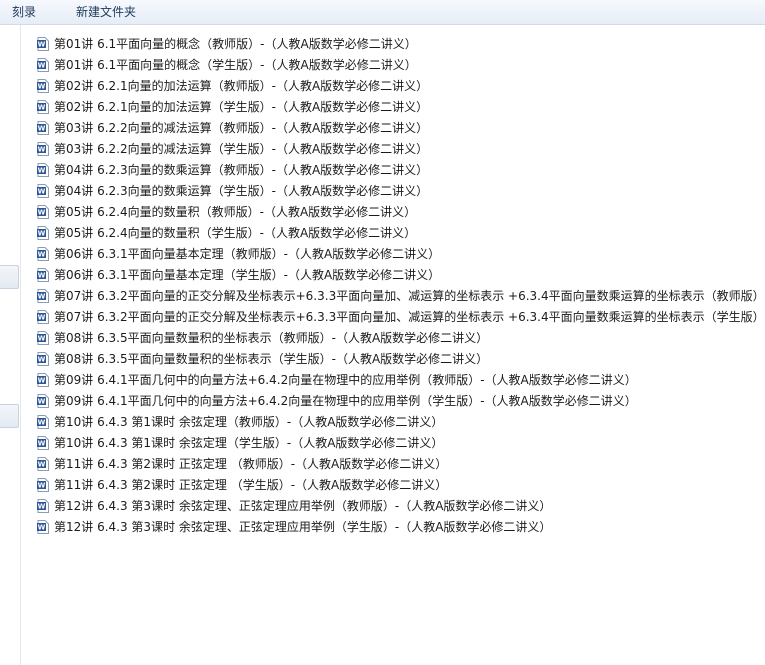 This screenshot has height=665, width=765. Describe the element at coordinates (98, 12) in the screenshot. I see `new-folder-button: 新建文件夹` at that location.